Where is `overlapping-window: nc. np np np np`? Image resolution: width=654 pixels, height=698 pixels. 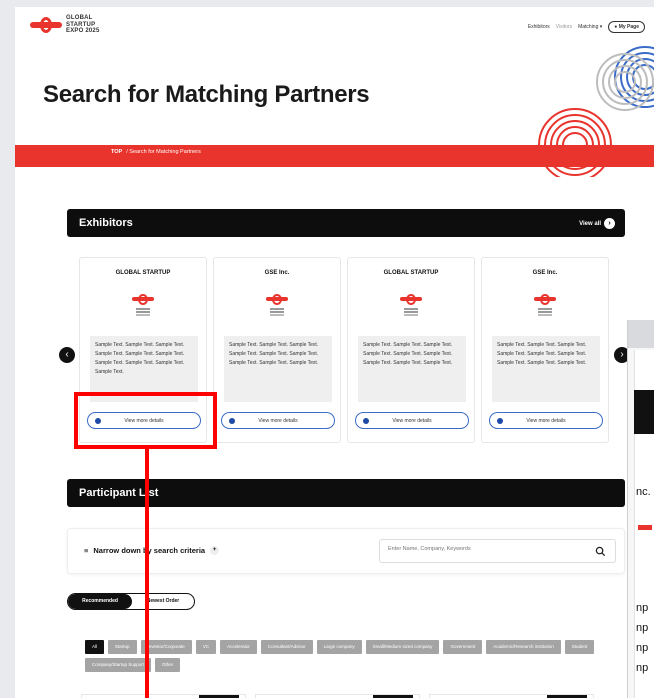 overlapping-window: nc. np np np np is located at coordinates (640, 509).